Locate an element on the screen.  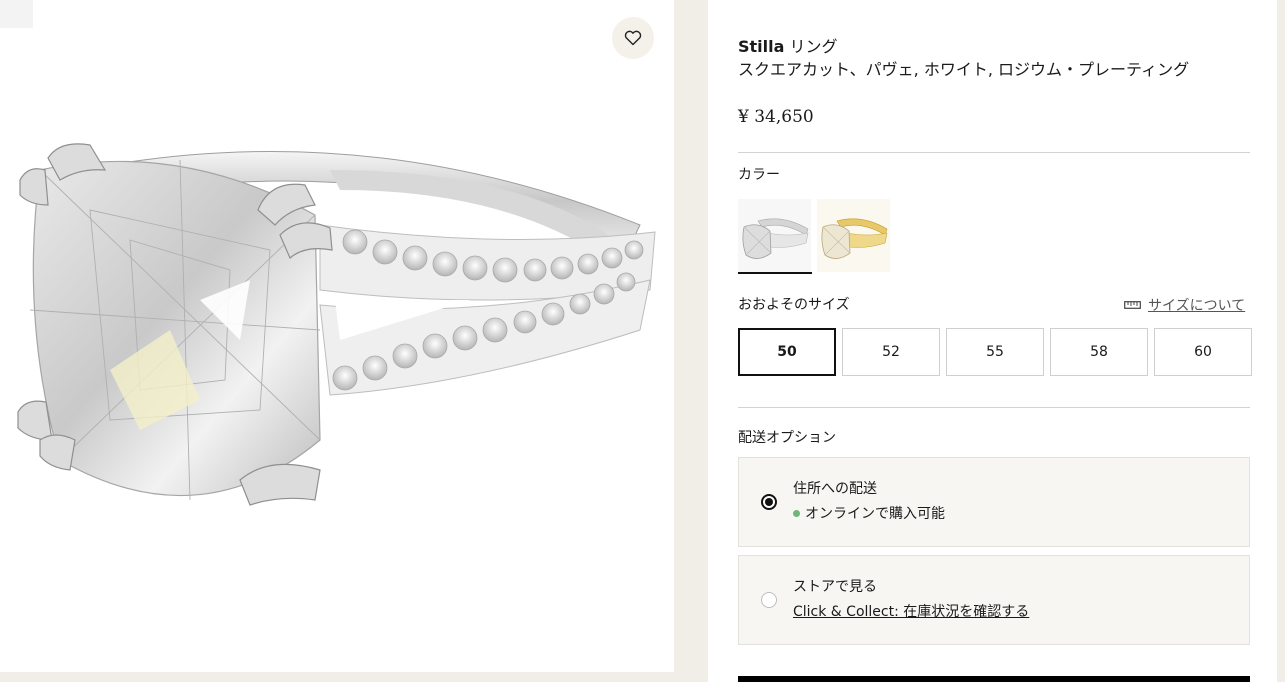
color-swatch-white is located at coordinates (774, 235).